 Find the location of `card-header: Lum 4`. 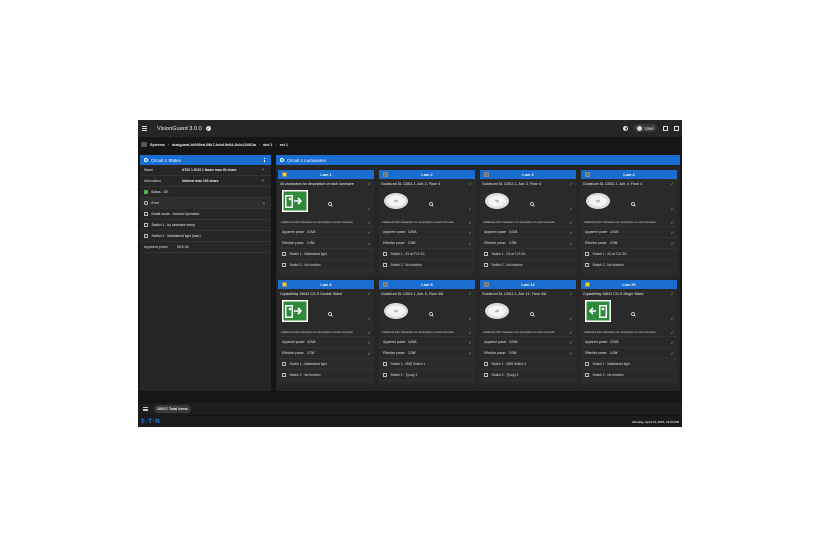

card-header: Lum 4 is located at coordinates (629, 174).